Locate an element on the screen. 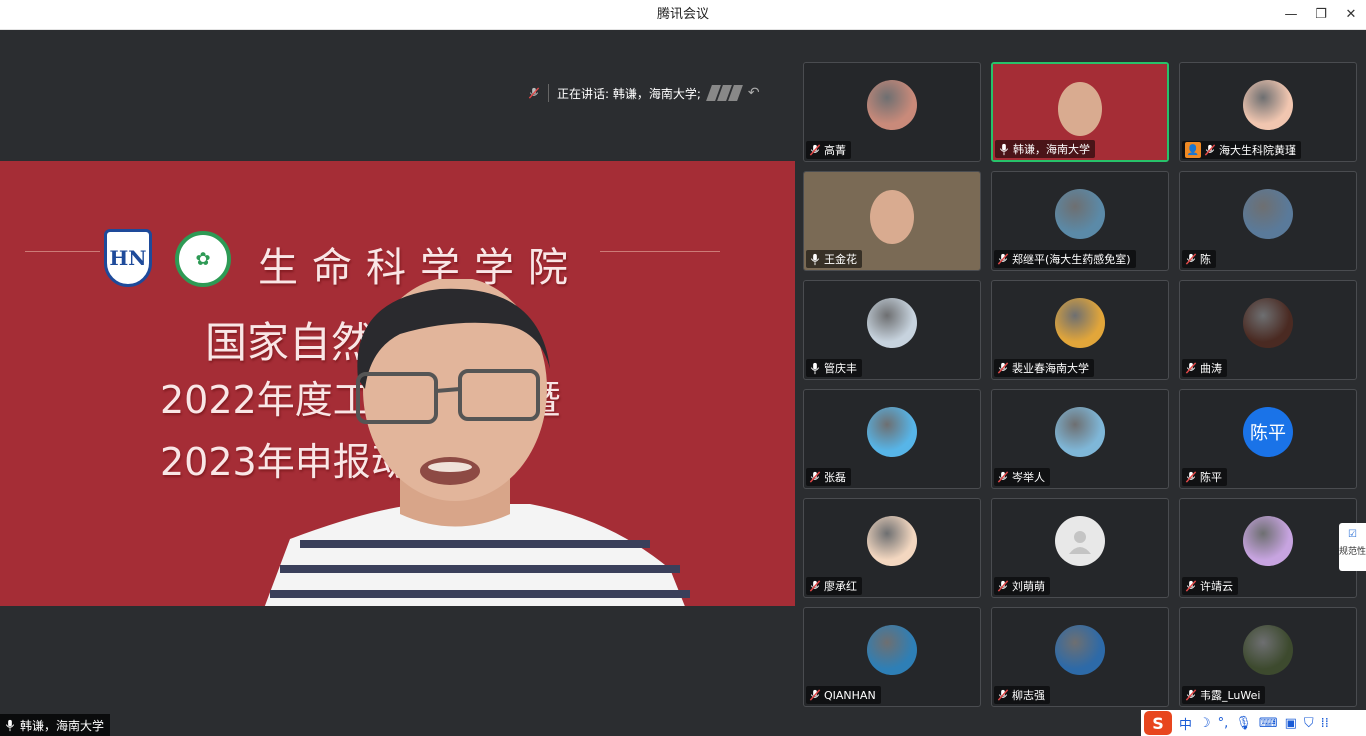 Image resolution: width=1366 pixels, height=736 pixels. participant-tile: 许靖云 is located at coordinates (1268, 548).